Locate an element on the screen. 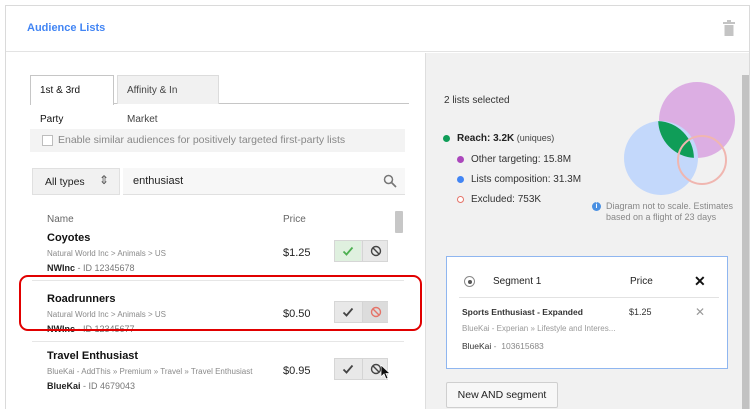 The width and height of the screenshot is (755, 409). segment-list-price: $1.25 is located at coordinates (640, 312).